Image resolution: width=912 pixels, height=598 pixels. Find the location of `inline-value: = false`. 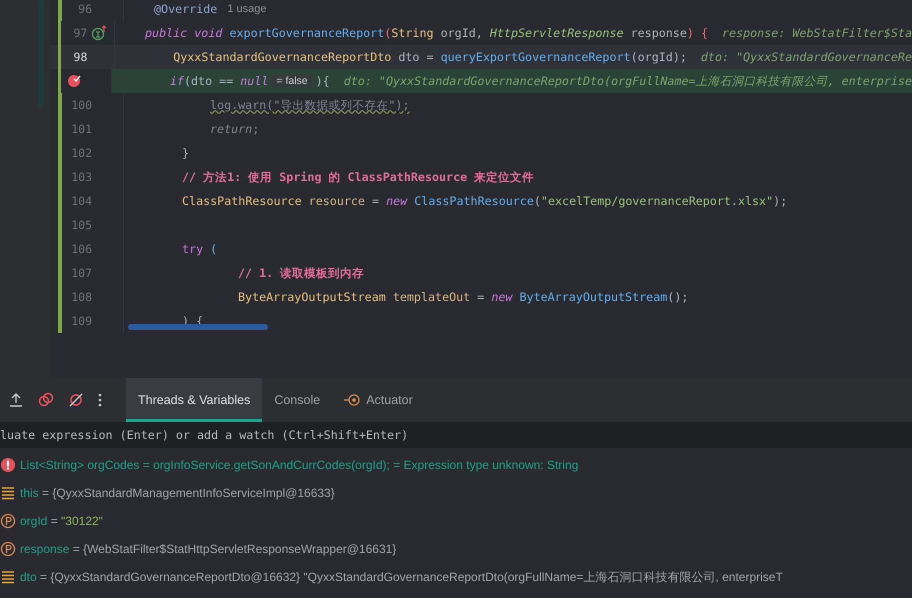

inline-value: = false is located at coordinates (292, 81).